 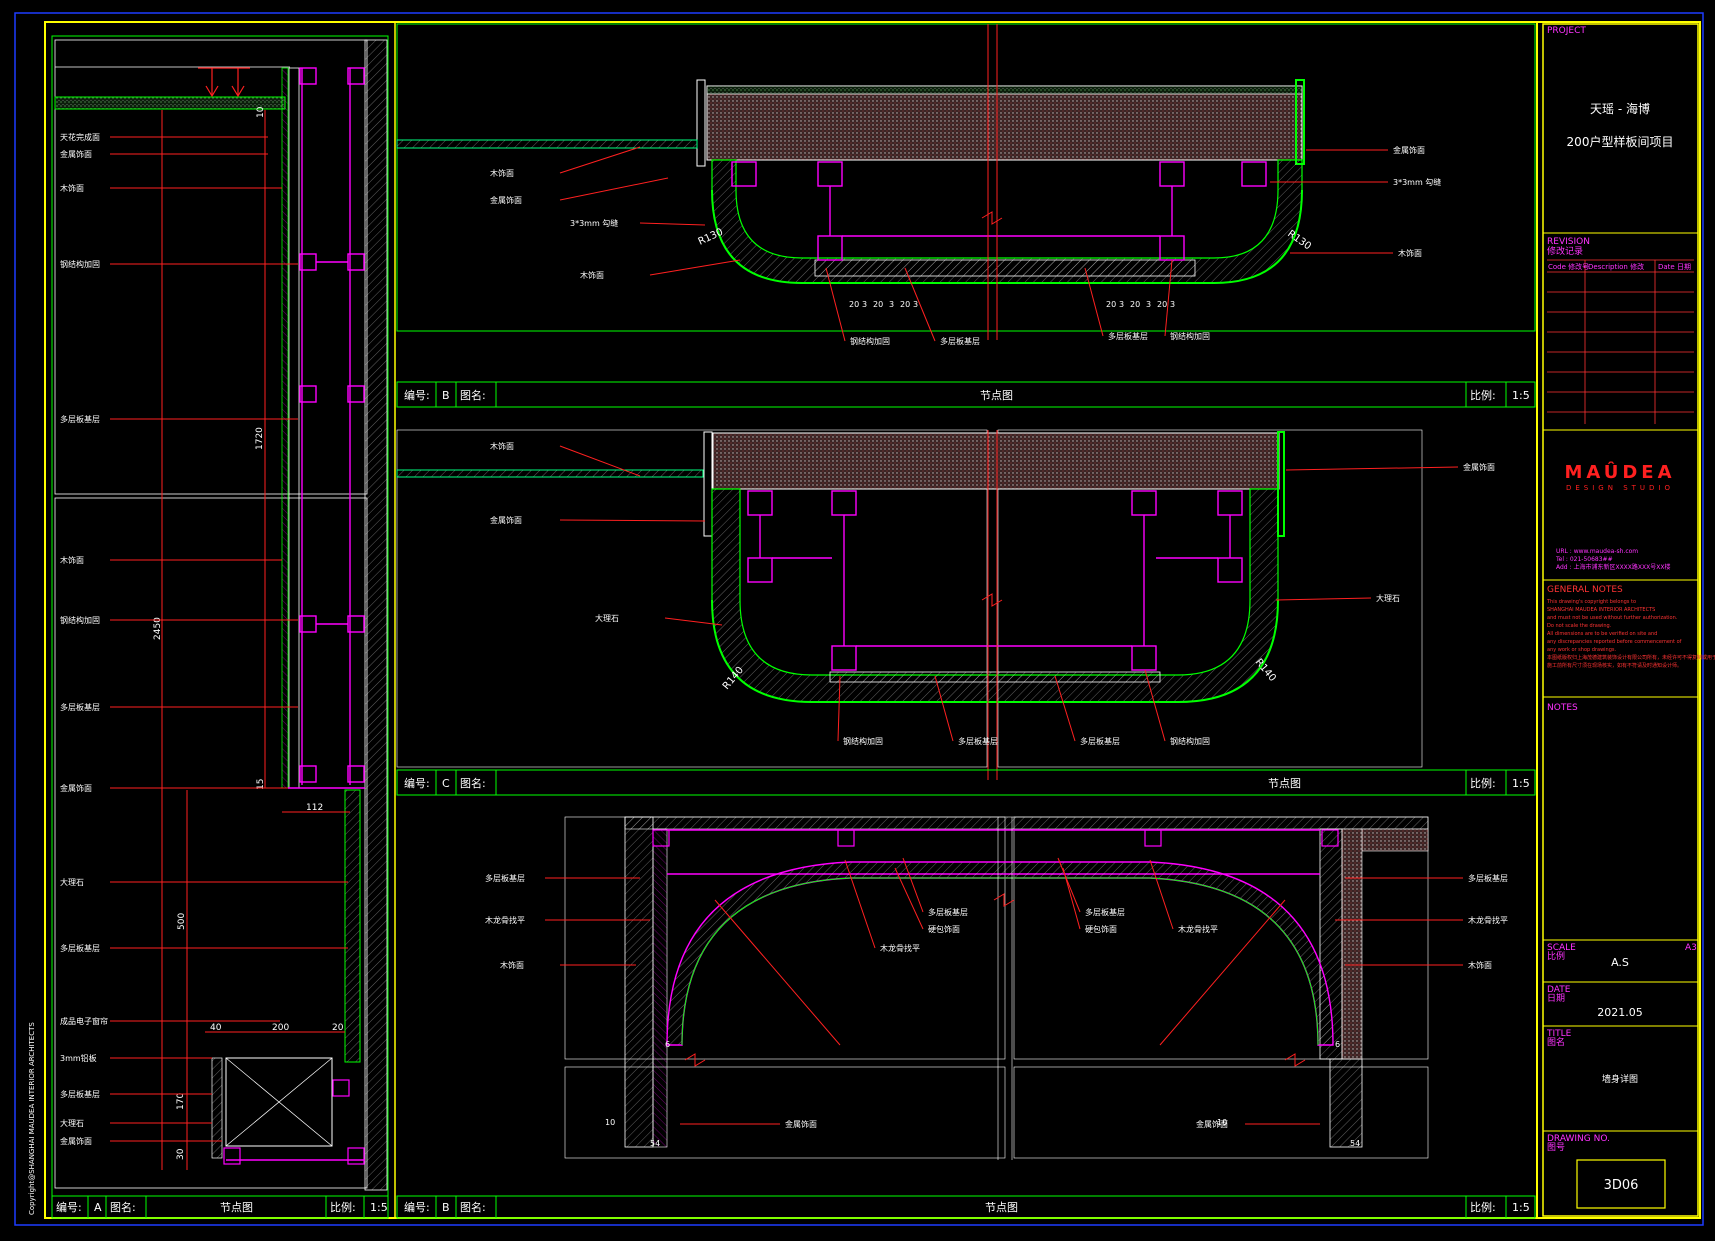 What do you see at coordinates (1585, 590) in the screenshot?
I see `general-notes-label: GENERAL NOTES` at bounding box center [1585, 590].